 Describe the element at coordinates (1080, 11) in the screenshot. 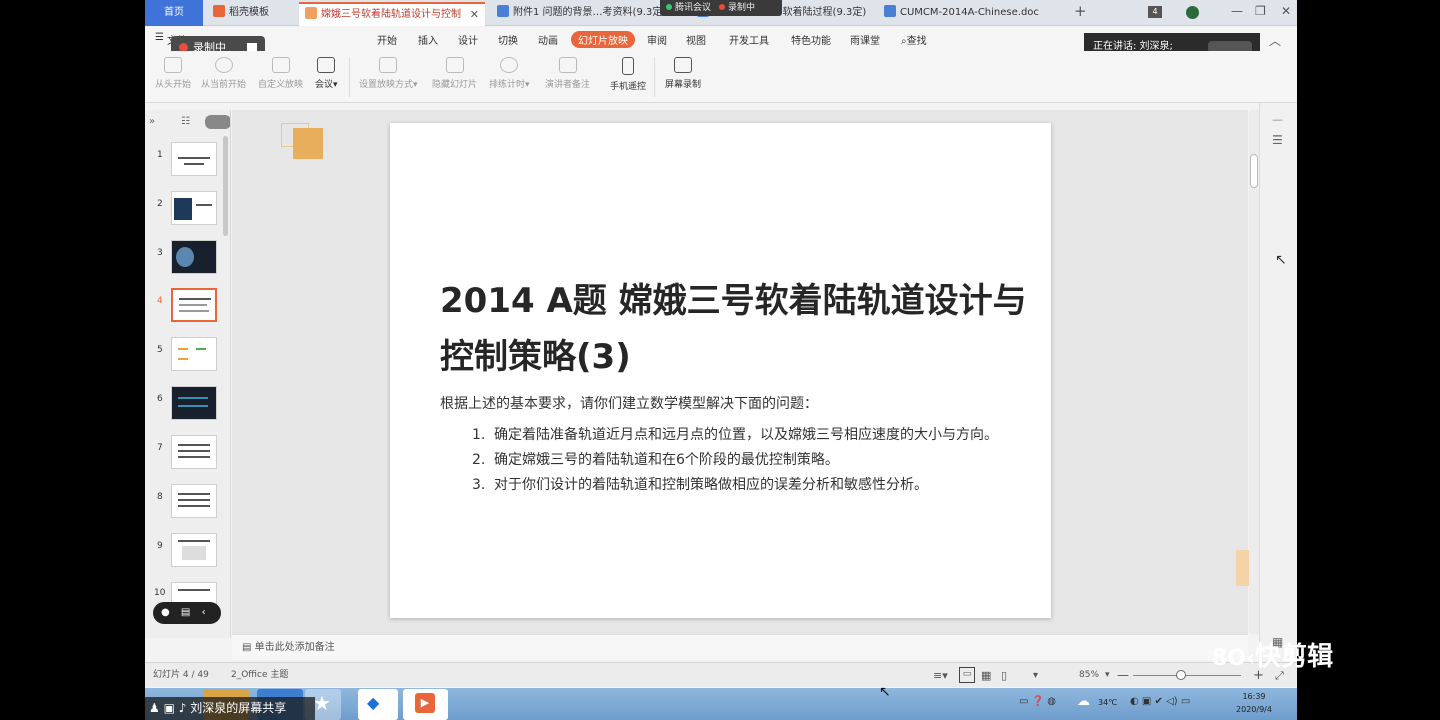

I see `new-tab-icon: +` at that location.